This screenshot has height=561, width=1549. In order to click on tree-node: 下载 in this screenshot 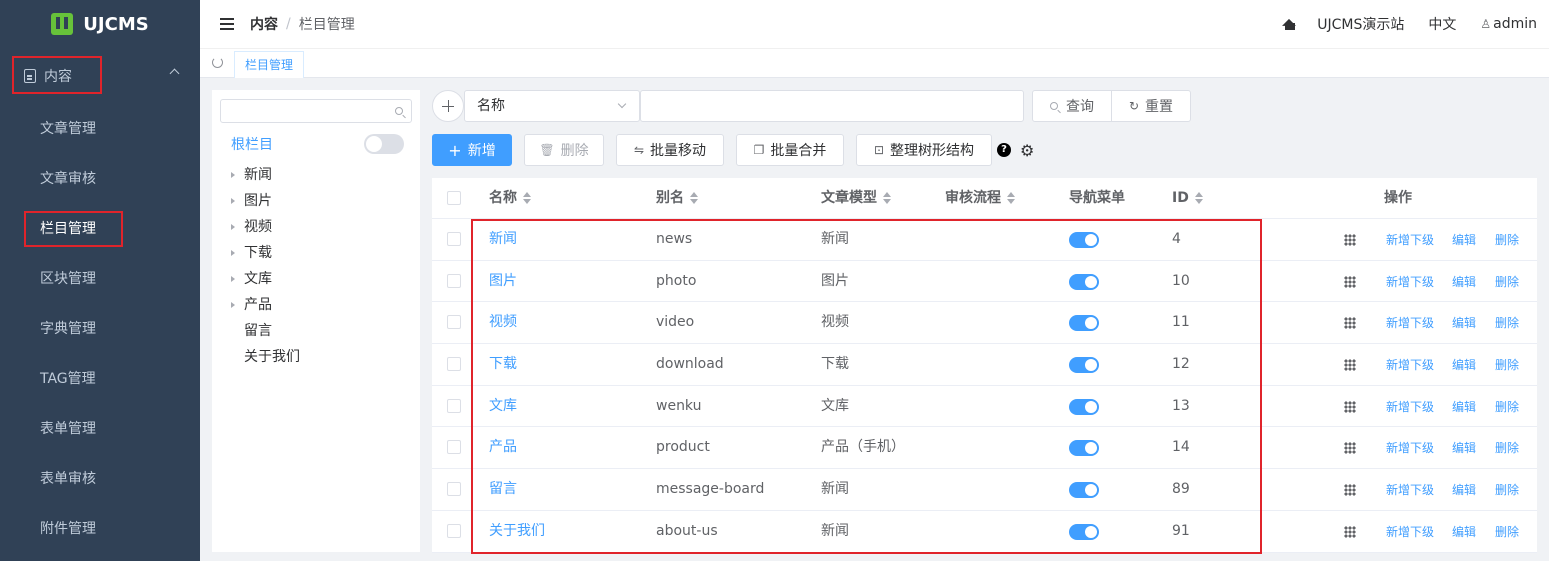, I will do `click(265, 253)`.